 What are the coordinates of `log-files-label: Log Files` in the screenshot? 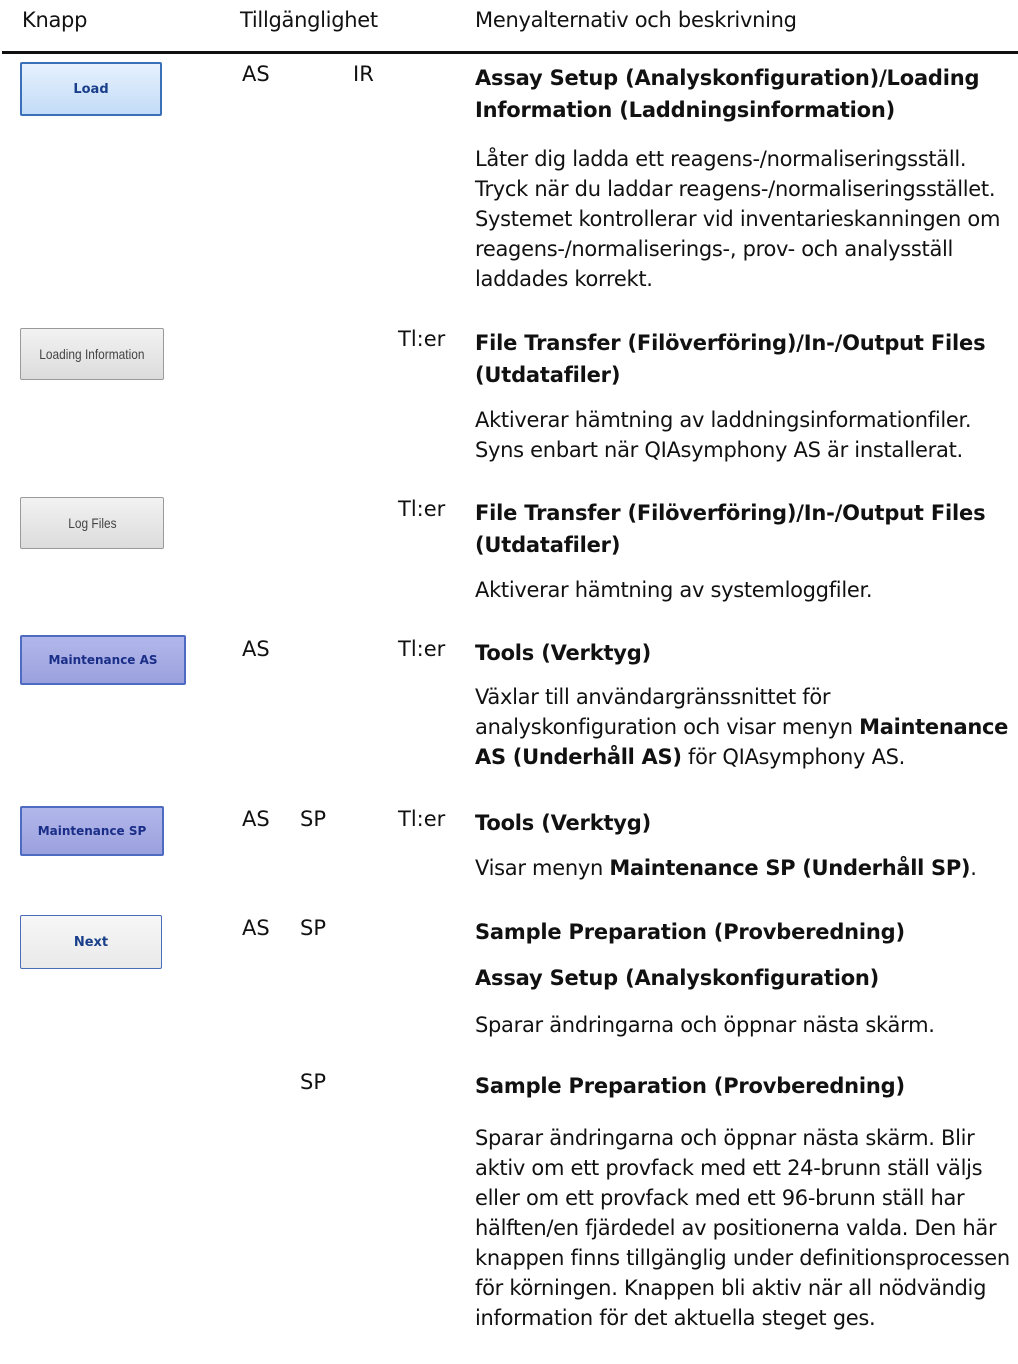 It's located at (92, 523).